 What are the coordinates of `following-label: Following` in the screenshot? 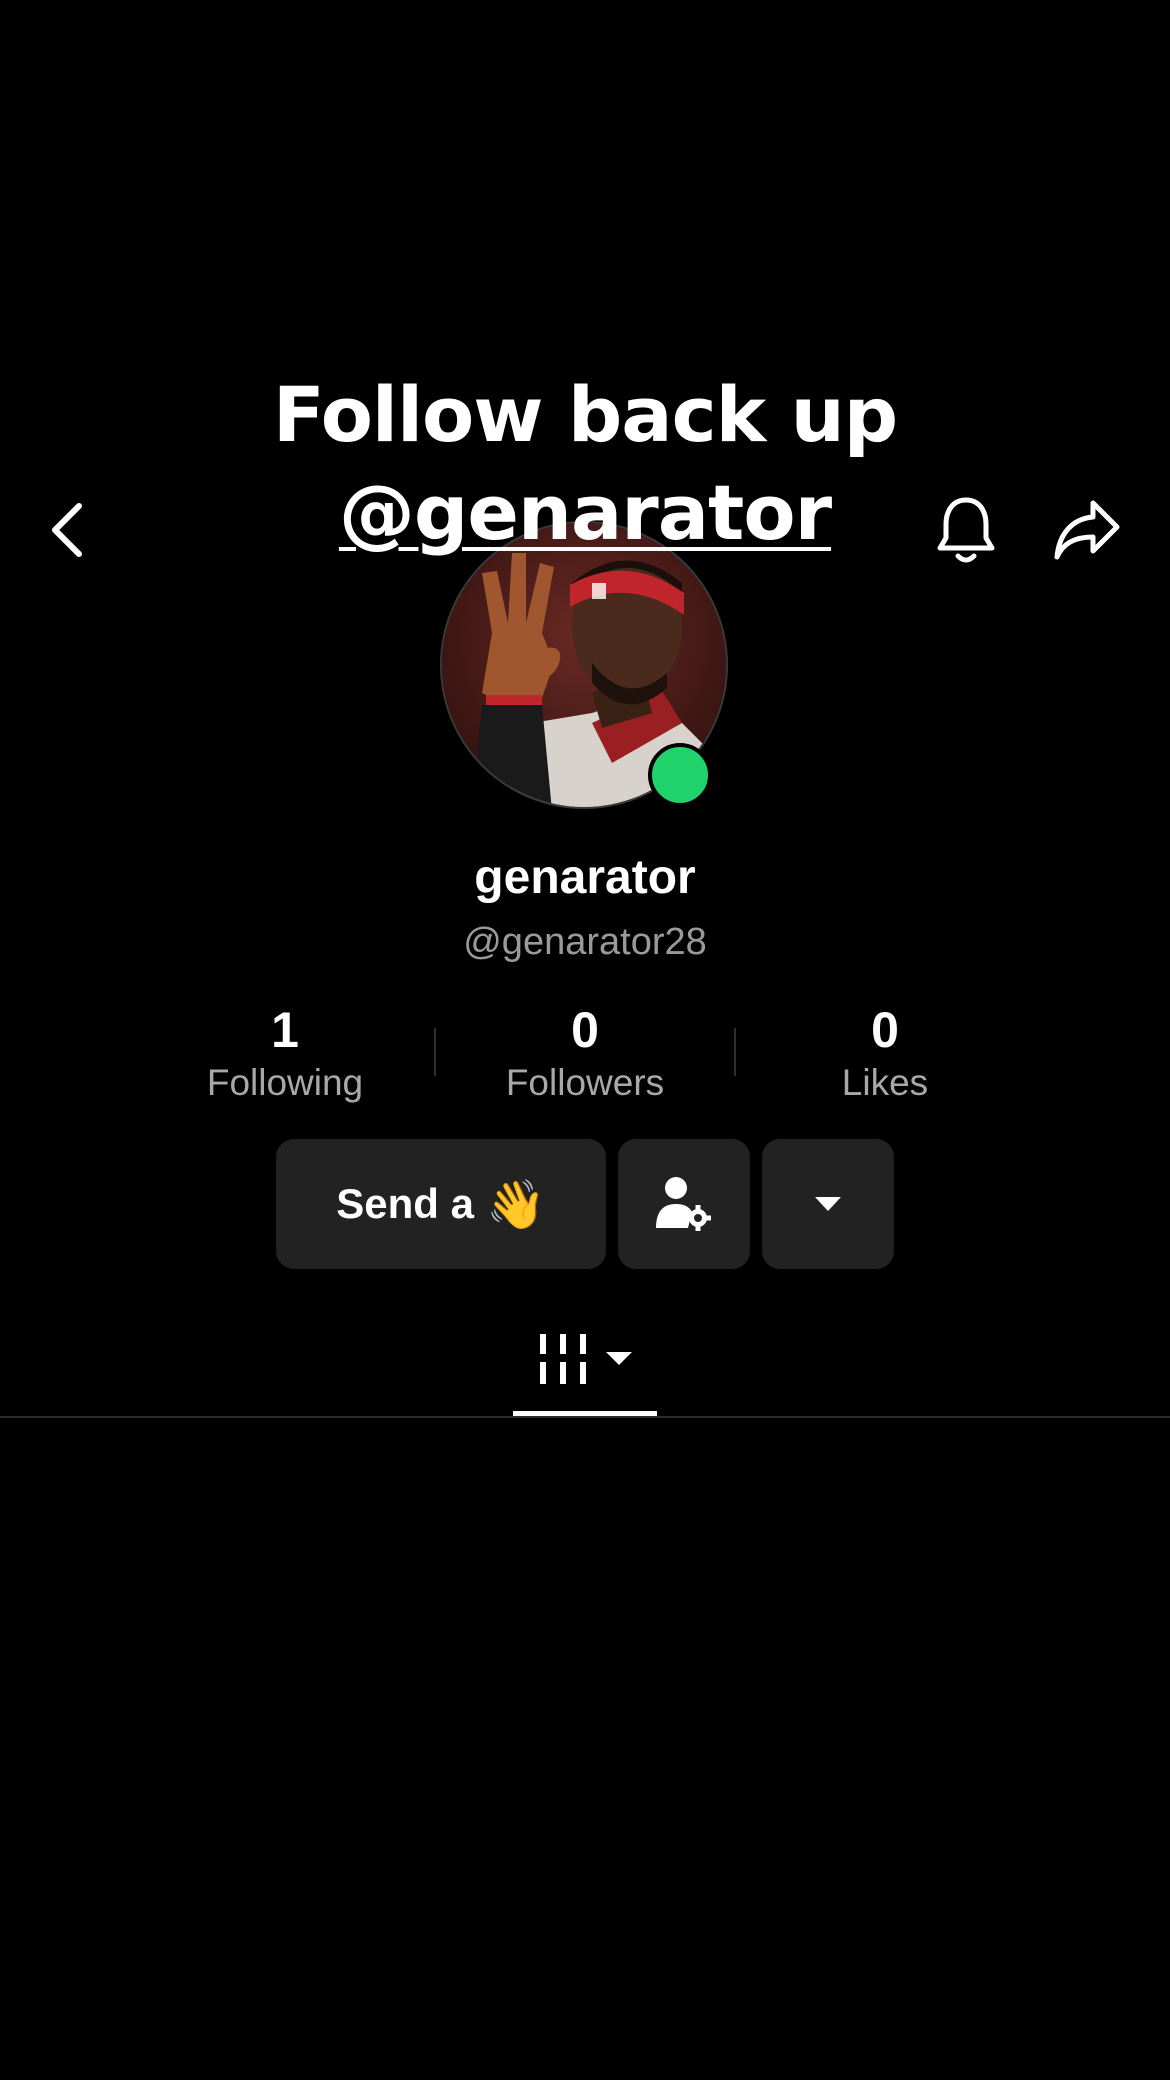 It's located at (285, 1082).